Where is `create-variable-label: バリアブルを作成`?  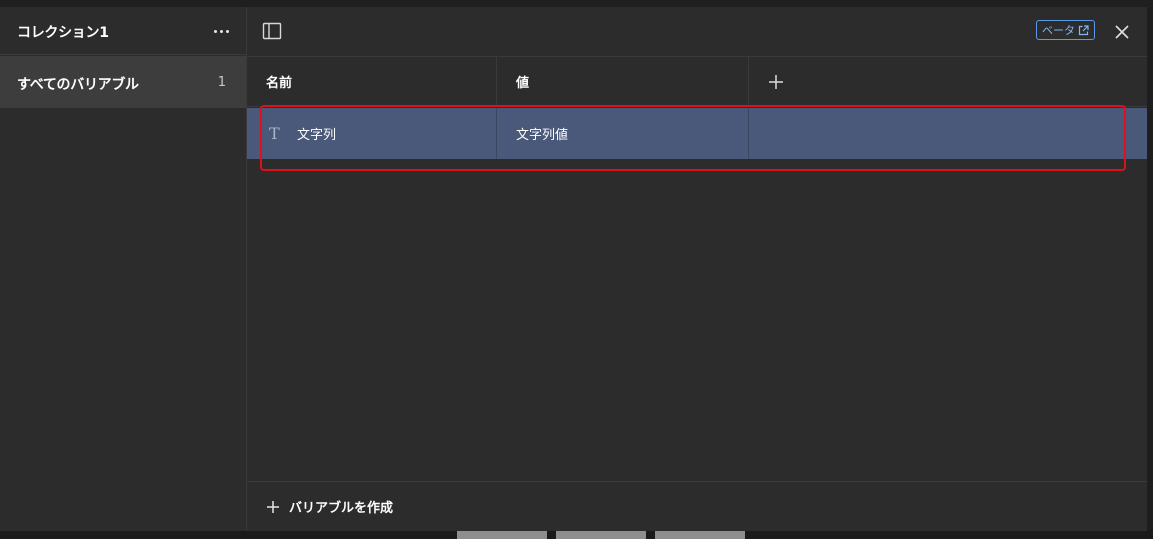
create-variable-label: バリアブルを作成 is located at coordinates (341, 508).